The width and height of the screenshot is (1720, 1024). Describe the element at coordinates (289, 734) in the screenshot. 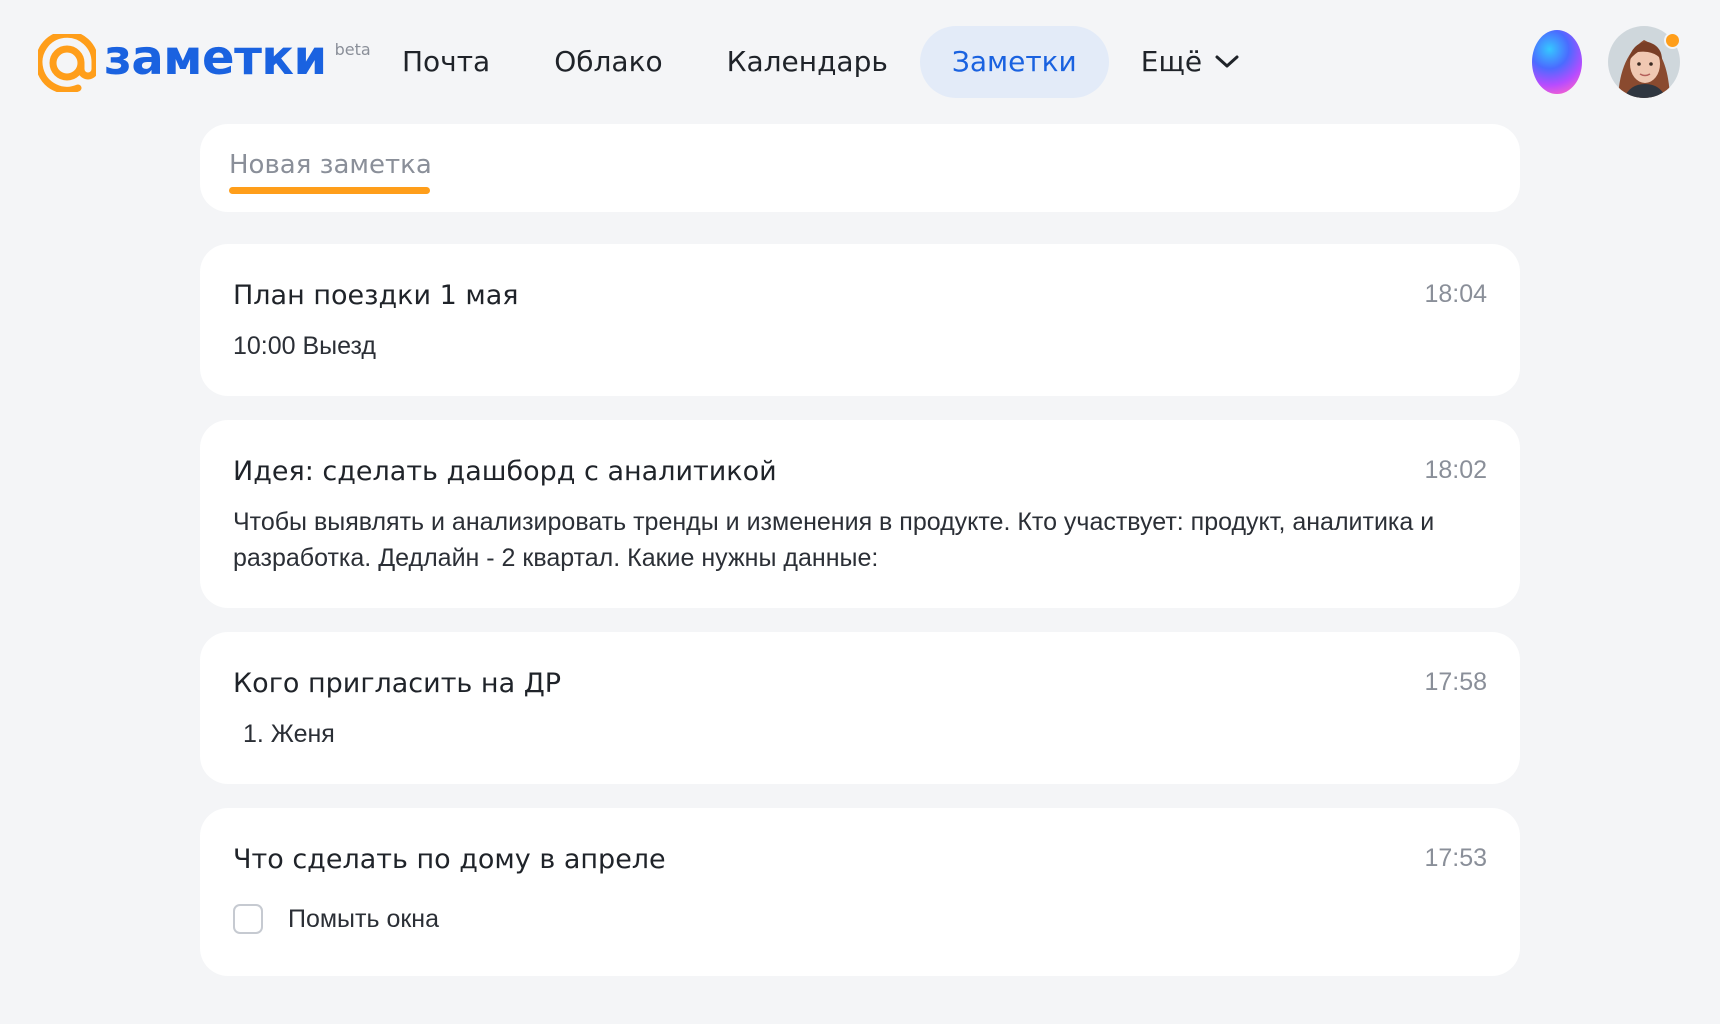

I see `note-preview: 1. Женя` at that location.